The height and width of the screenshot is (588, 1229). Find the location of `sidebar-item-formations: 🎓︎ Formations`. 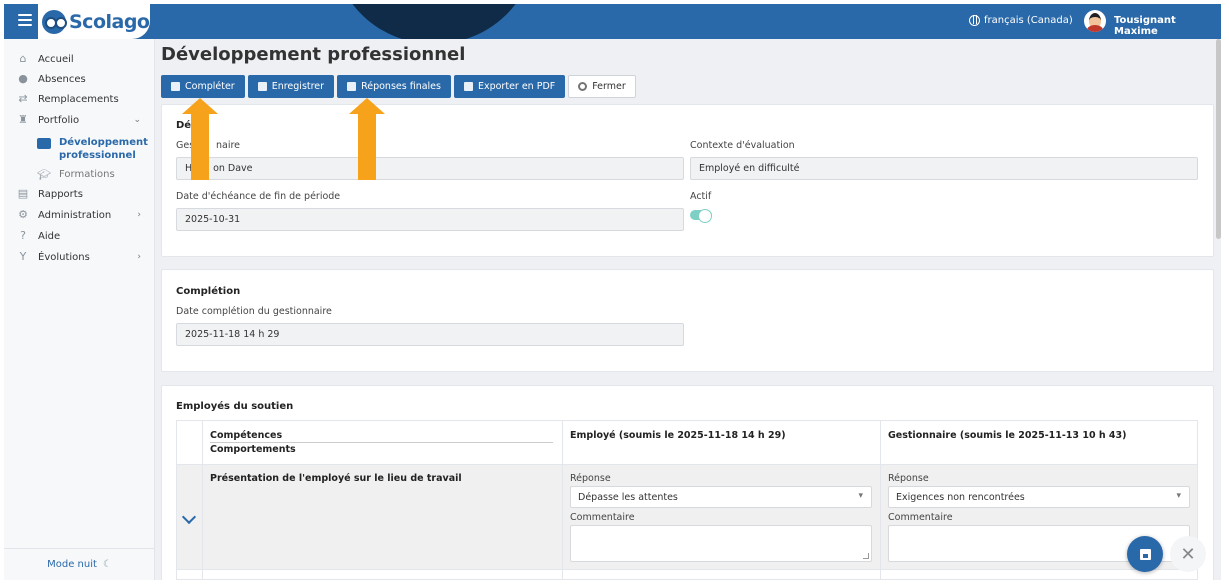

sidebar-item-formations: 🎓︎ Formations is located at coordinates (79, 175).